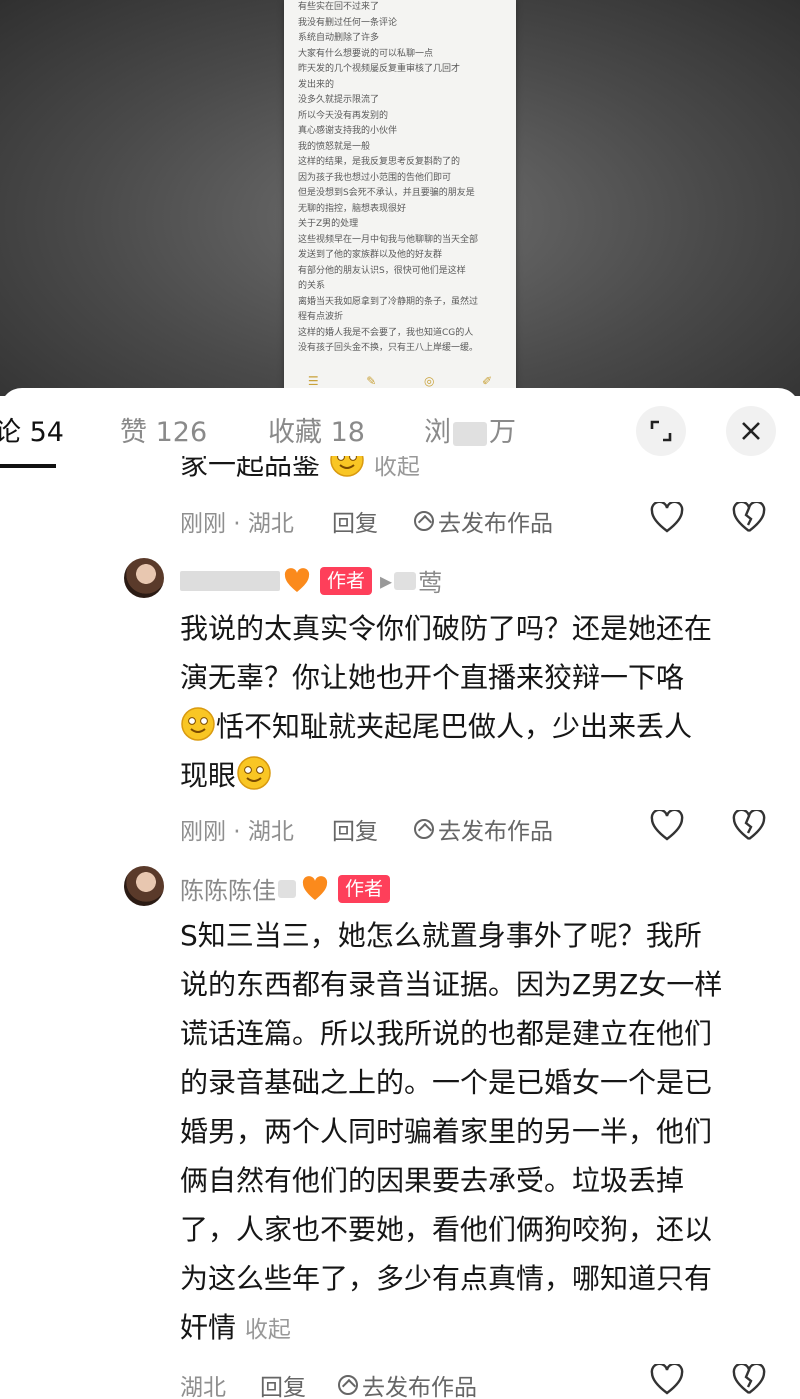 This screenshot has height=1399, width=800. Describe the element at coordinates (328, 1383) in the screenshot. I see `comment-3-meta: 湖北 回复 去发布作品` at that location.